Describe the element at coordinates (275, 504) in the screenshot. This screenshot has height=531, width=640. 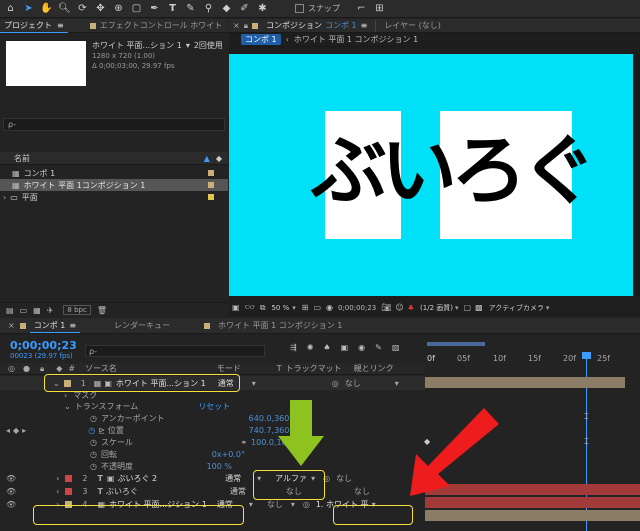
I see `trackmatte-select: なし` at that location.